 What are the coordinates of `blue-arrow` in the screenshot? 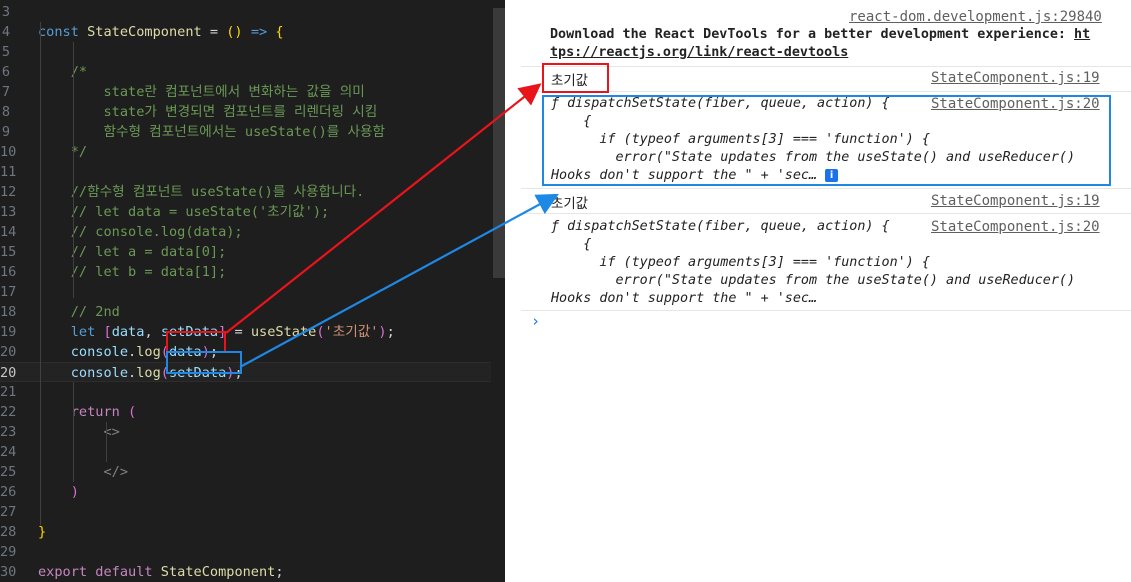 It's located at (399, 280).